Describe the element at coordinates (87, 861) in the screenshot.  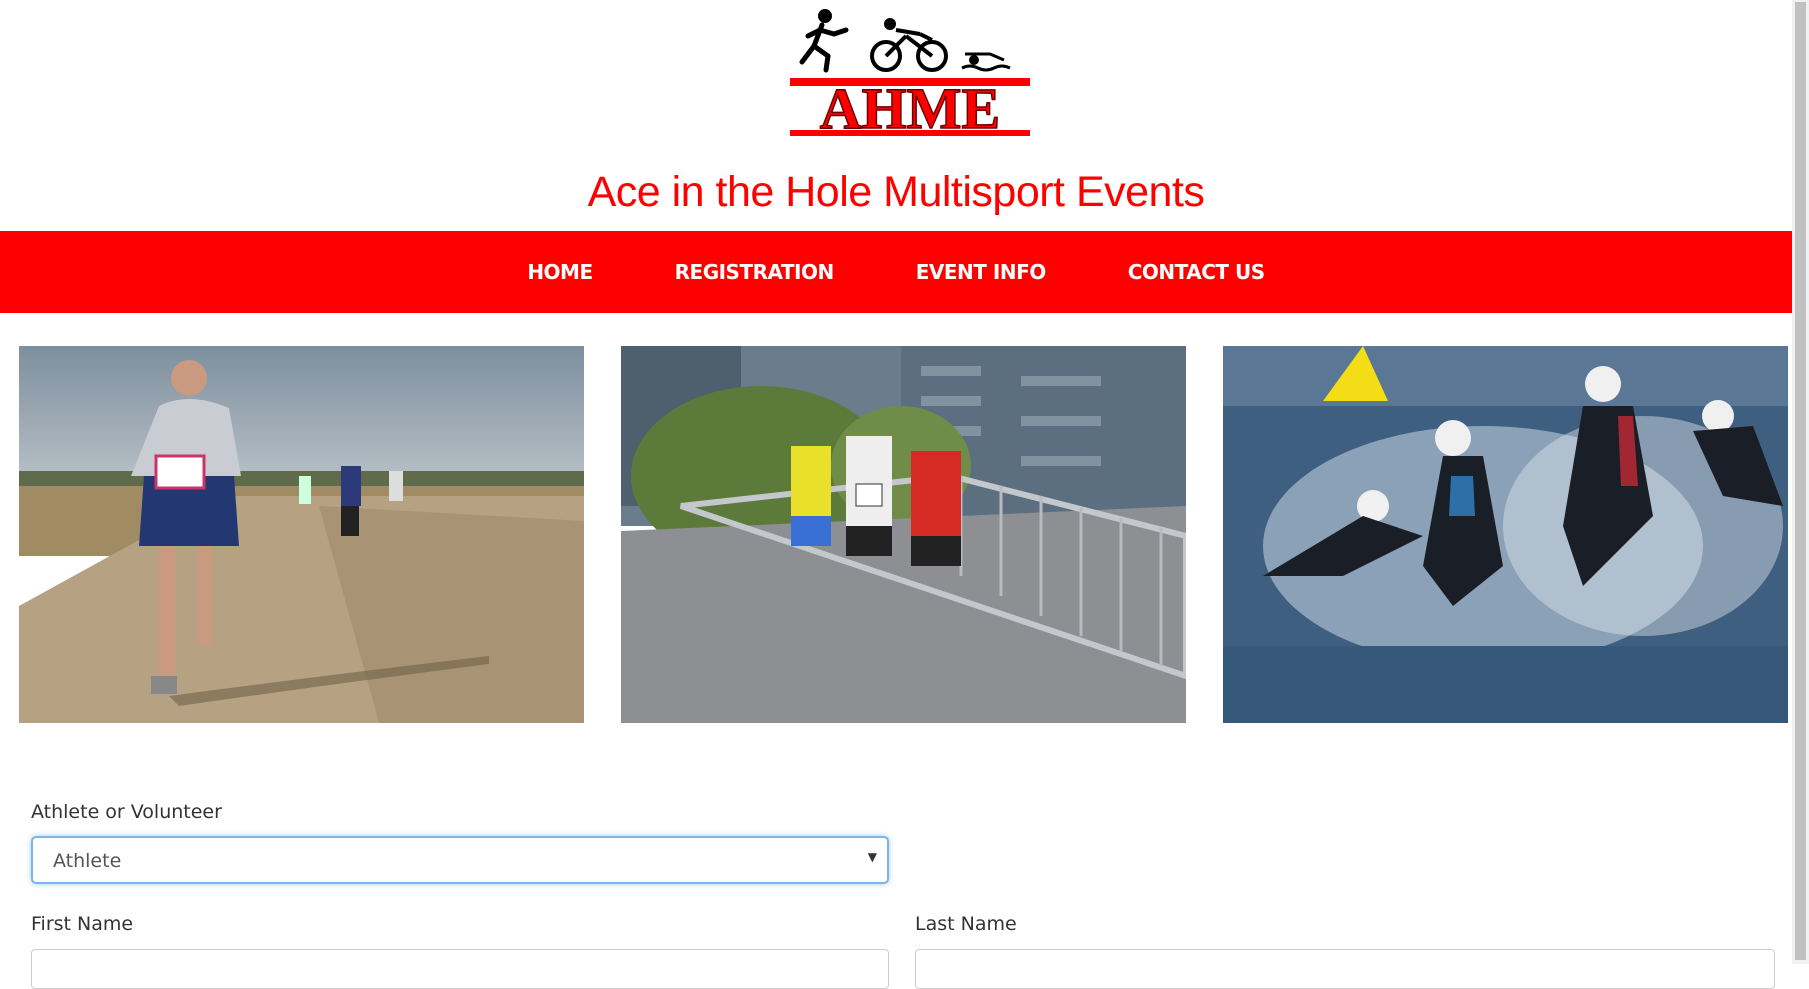
I see `athlete-or-volunteer-value: Athlete` at that location.